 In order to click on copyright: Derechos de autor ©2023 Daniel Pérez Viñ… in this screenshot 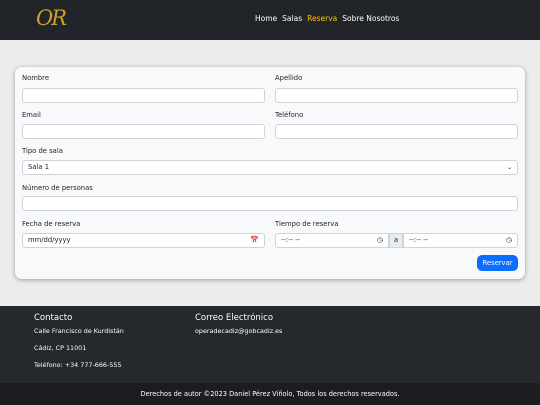, I will do `click(270, 394)`.